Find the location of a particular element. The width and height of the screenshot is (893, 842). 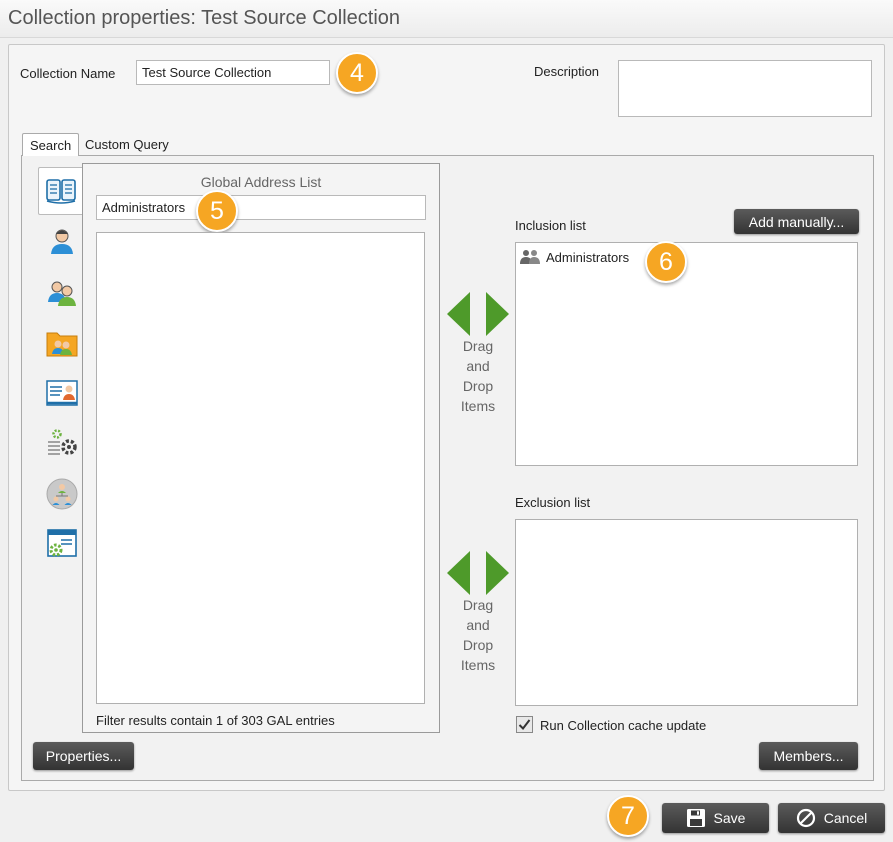

cache-update-label: Run Collection cache update is located at coordinates (623, 725).